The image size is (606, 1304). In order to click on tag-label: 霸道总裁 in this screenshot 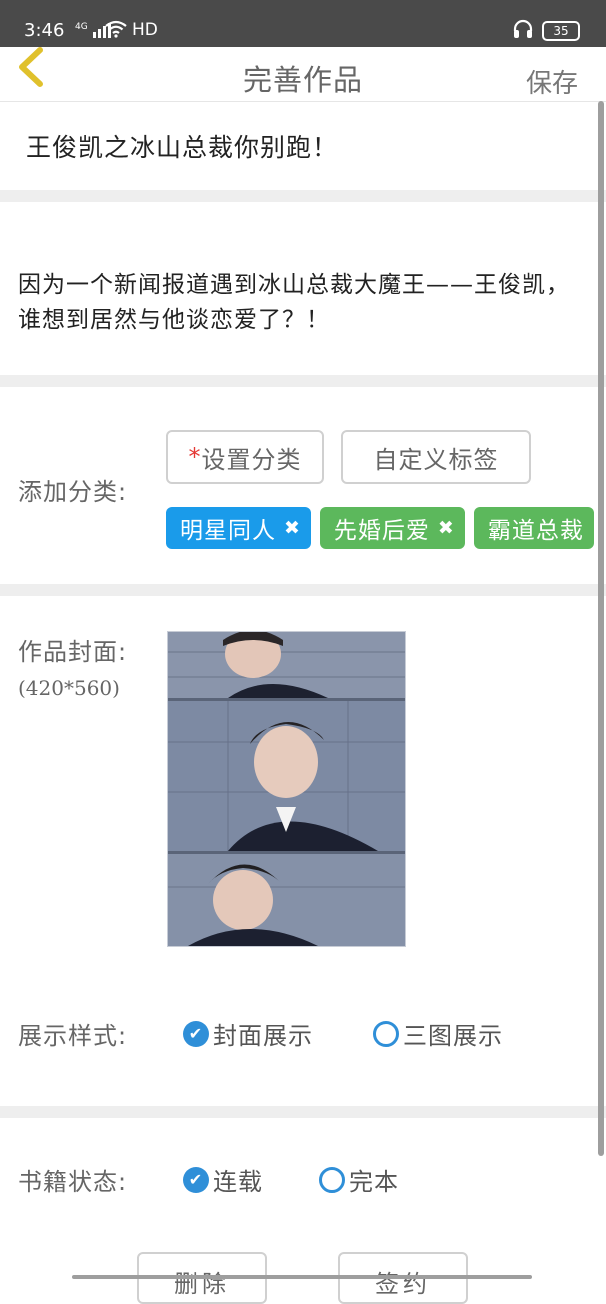, I will do `click(535, 531)`.